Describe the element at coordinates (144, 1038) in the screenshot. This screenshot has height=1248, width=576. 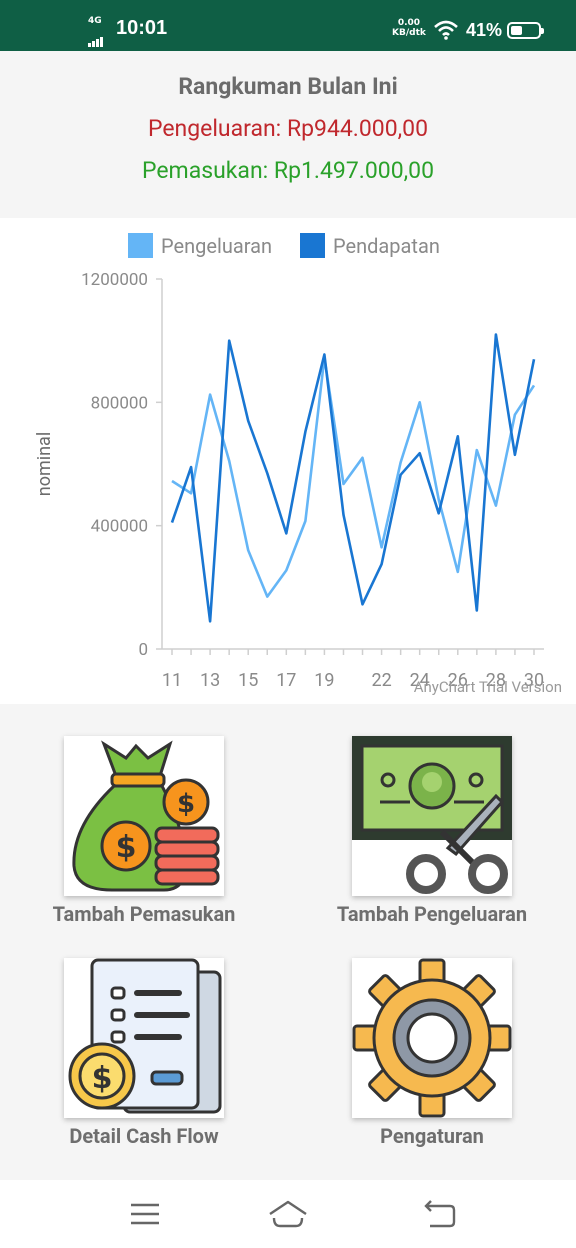
I see `report-icon: $` at that location.